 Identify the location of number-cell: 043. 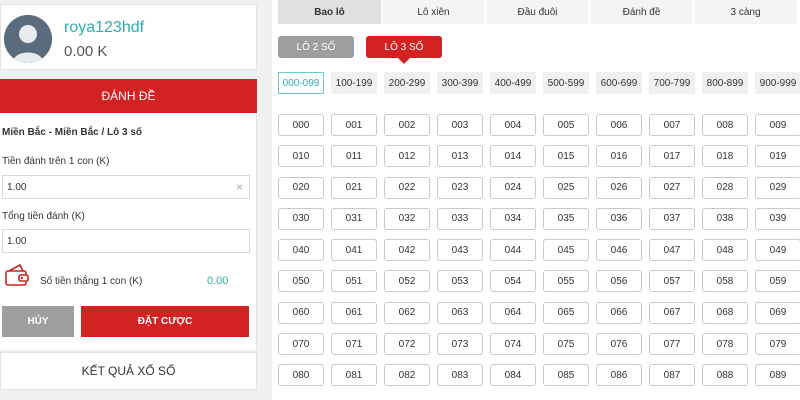
(460, 250).